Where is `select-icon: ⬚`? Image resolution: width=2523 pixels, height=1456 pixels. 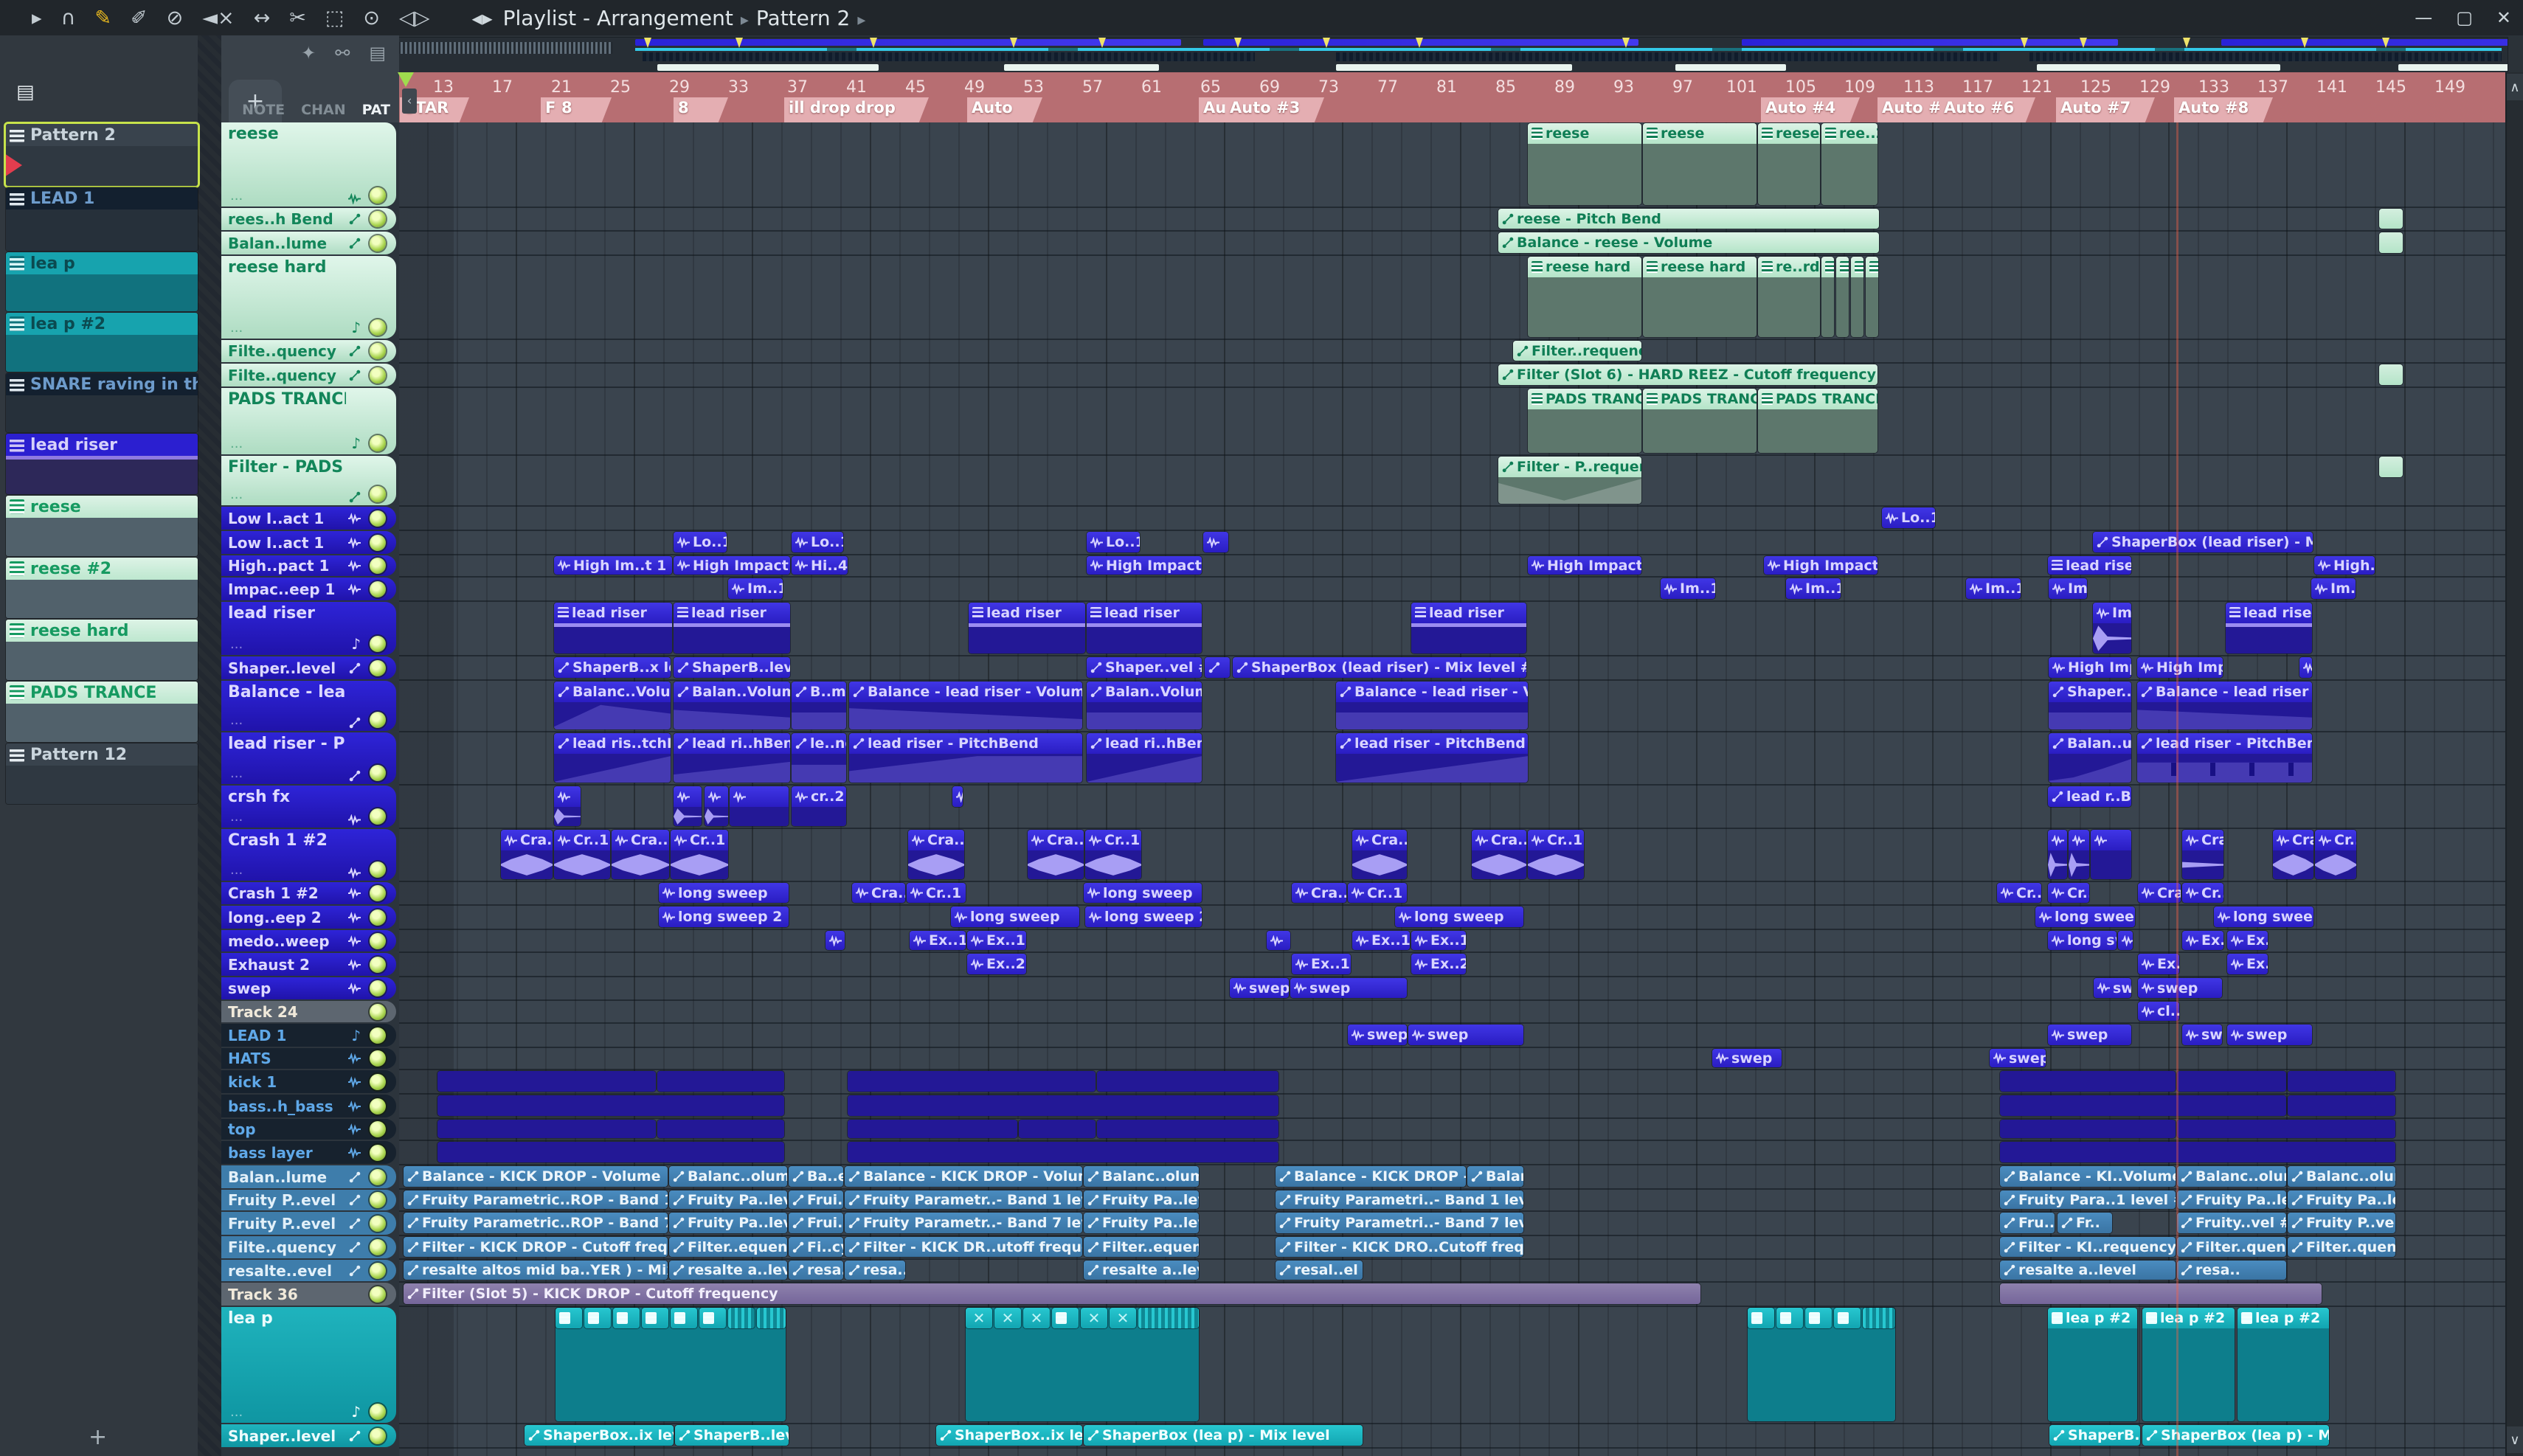
select-icon: ⬚ is located at coordinates (335, 18).